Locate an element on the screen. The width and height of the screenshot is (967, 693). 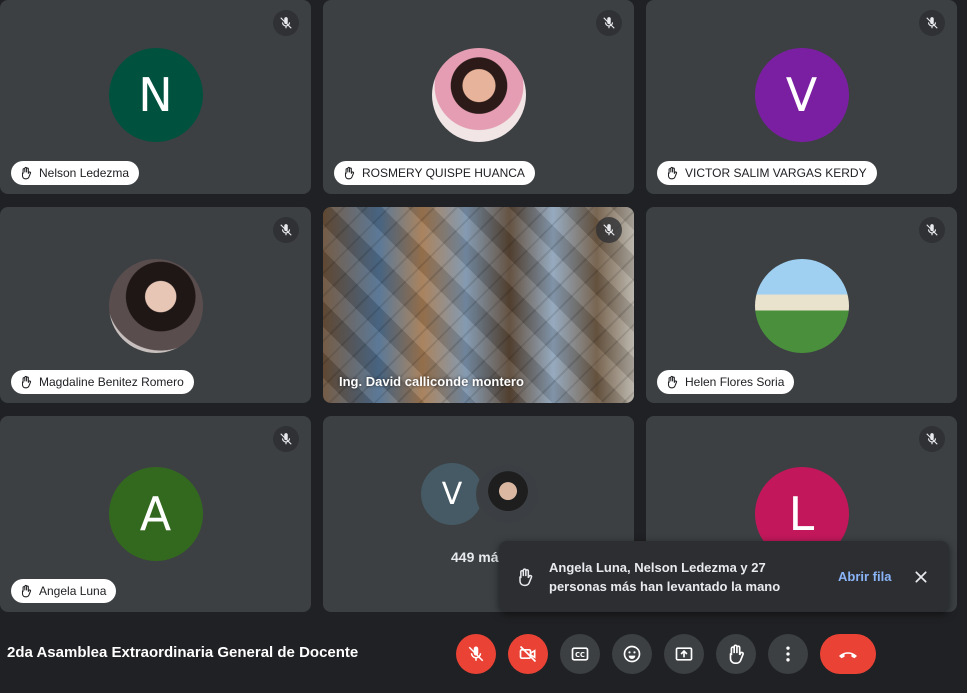
participant-tile-angela: A Angela Luna is located at coordinates (155, 514).